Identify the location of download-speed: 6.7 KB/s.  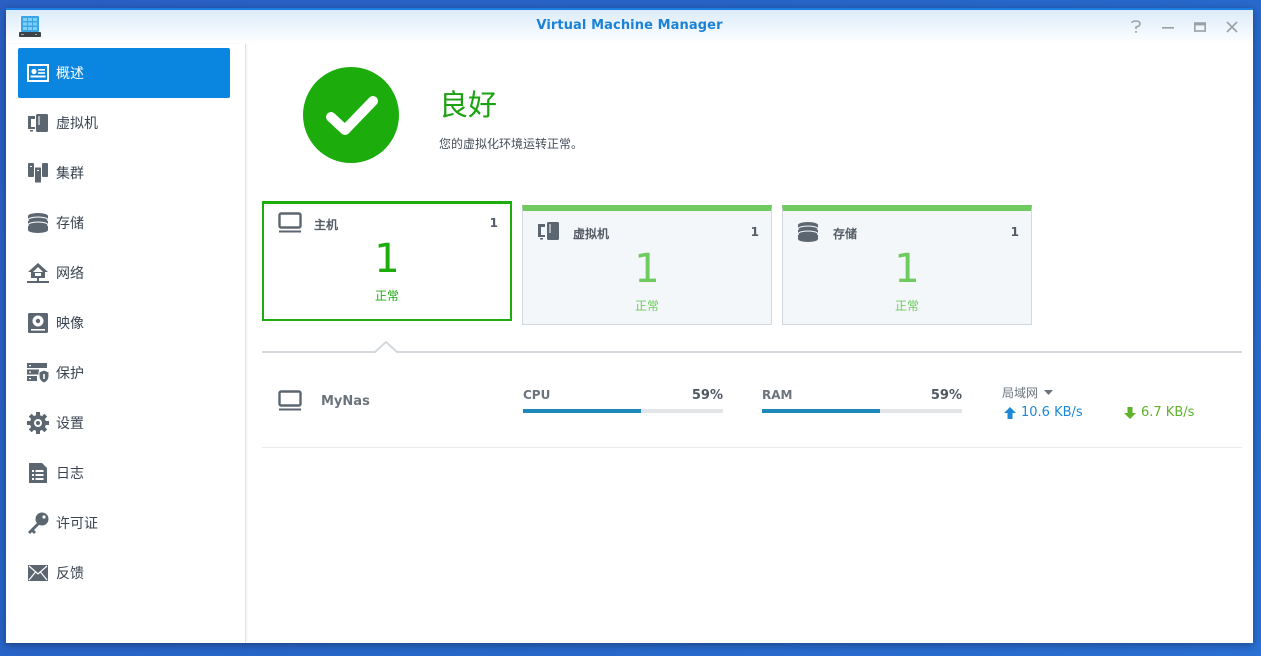
(1159, 412).